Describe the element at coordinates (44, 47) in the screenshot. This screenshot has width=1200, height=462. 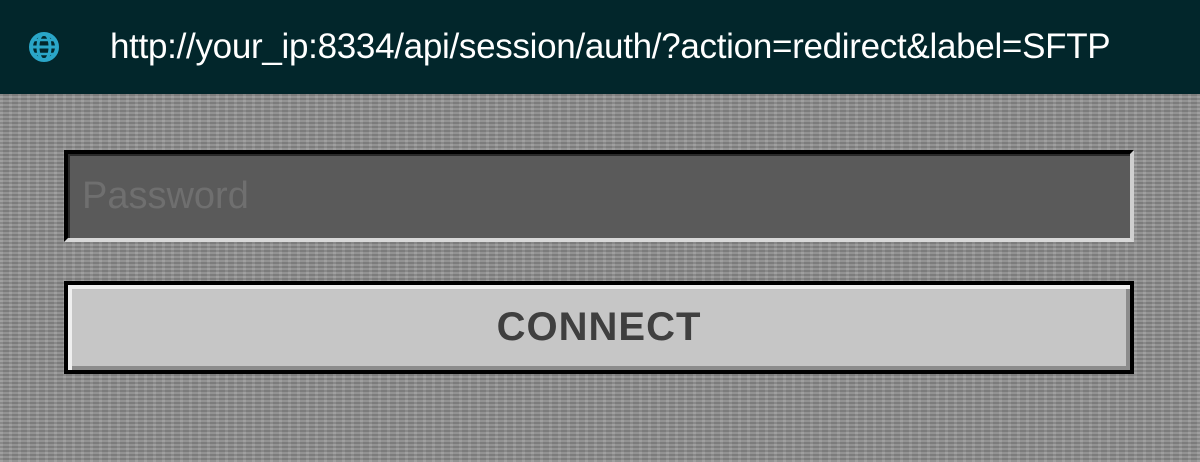
I see `globe-icon` at that location.